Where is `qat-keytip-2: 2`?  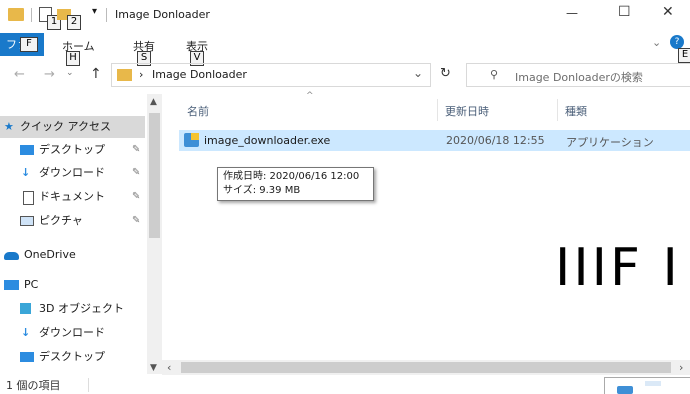
qat-keytip-2: 2 is located at coordinates (74, 22).